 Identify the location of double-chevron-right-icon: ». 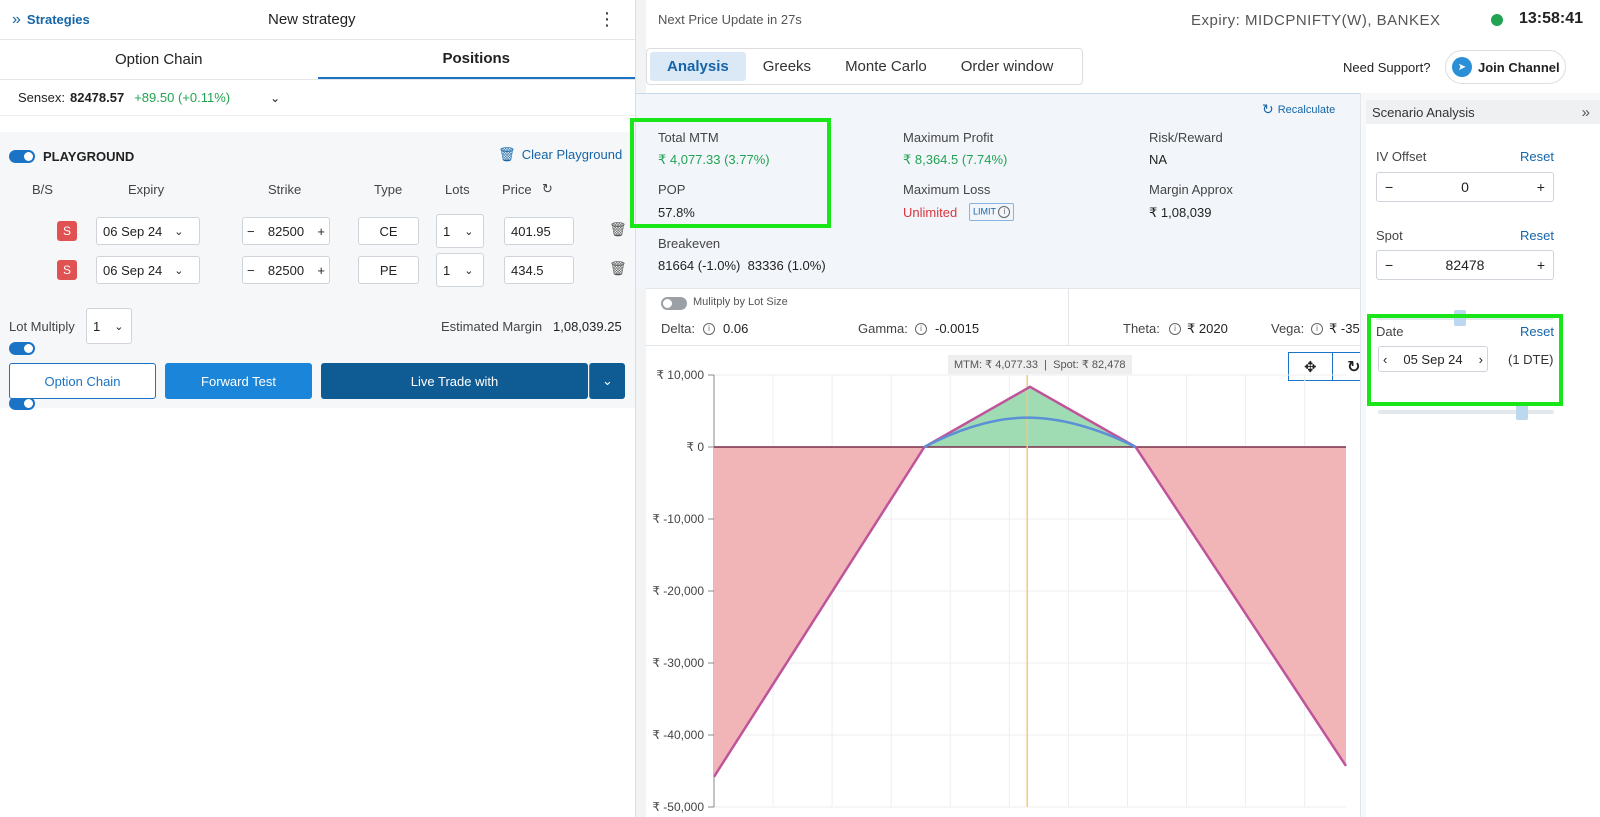
(16, 20).